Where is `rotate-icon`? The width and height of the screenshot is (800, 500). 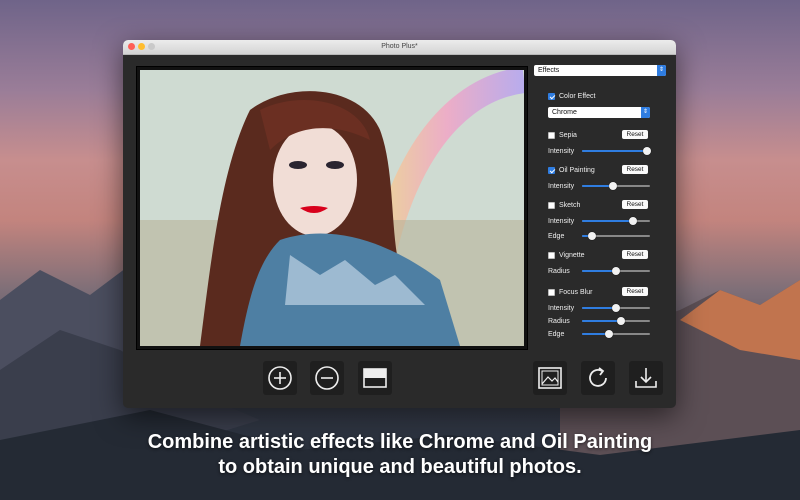
rotate-icon is located at coordinates (598, 377).